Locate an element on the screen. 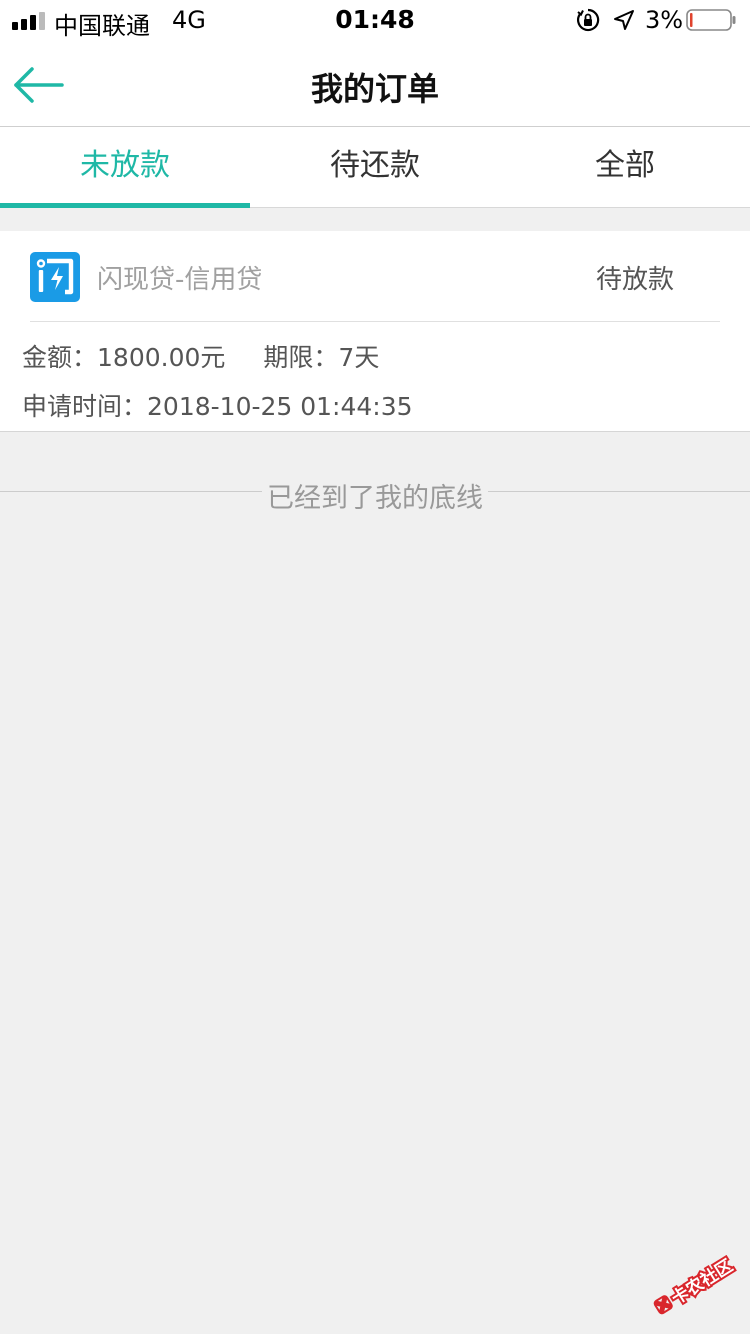 Image resolution: width=750 pixels, height=1334 pixels. tab-all: 全部 is located at coordinates (625, 167).